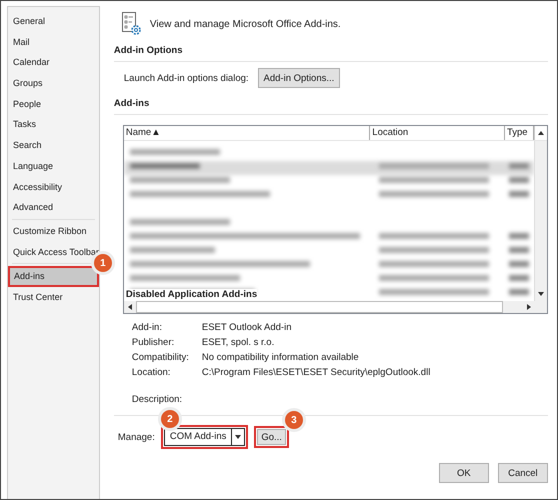 The height and width of the screenshot is (500, 558). What do you see at coordinates (540, 133) in the screenshot?
I see `scroll-up-icon` at bounding box center [540, 133].